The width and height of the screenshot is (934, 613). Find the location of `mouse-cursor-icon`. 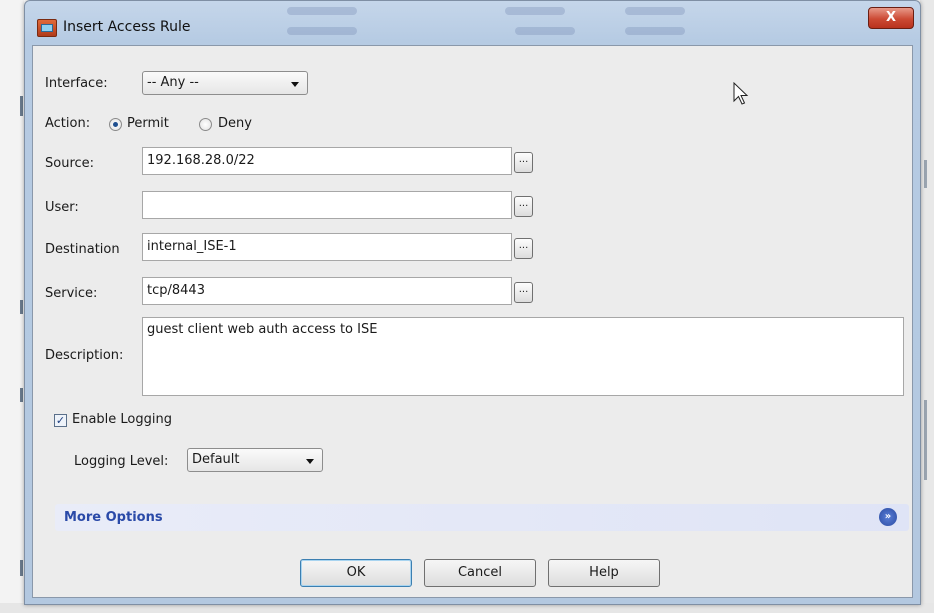

mouse-cursor-icon is located at coordinates (741, 93).